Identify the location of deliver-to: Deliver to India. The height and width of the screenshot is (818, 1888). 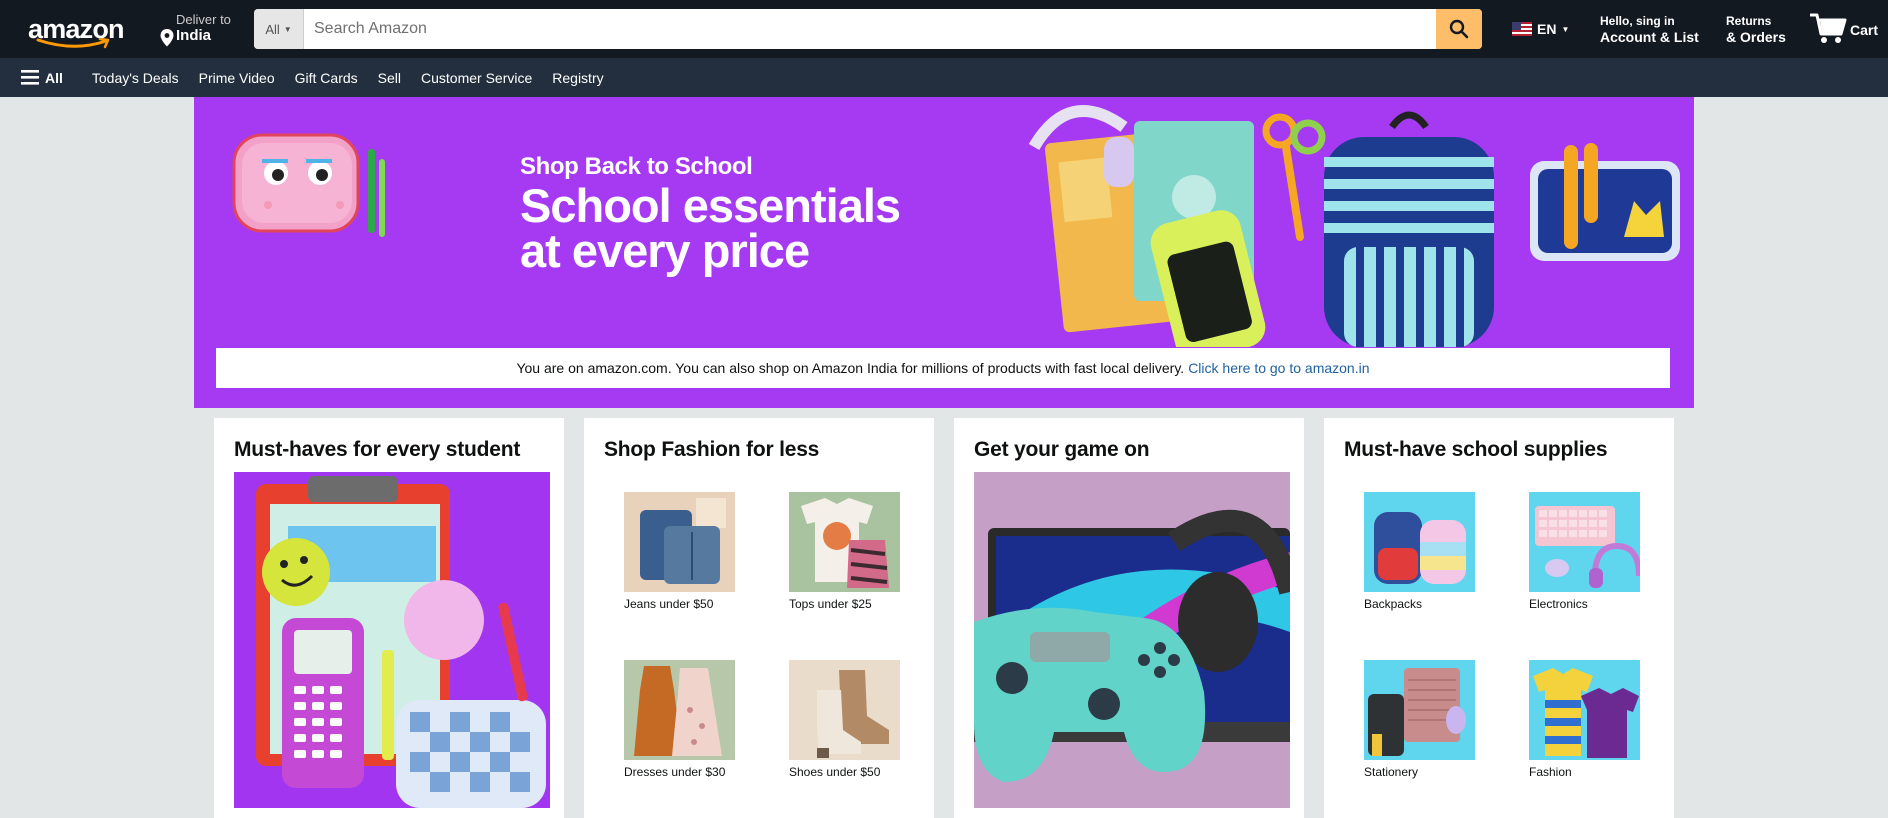
(198, 30).